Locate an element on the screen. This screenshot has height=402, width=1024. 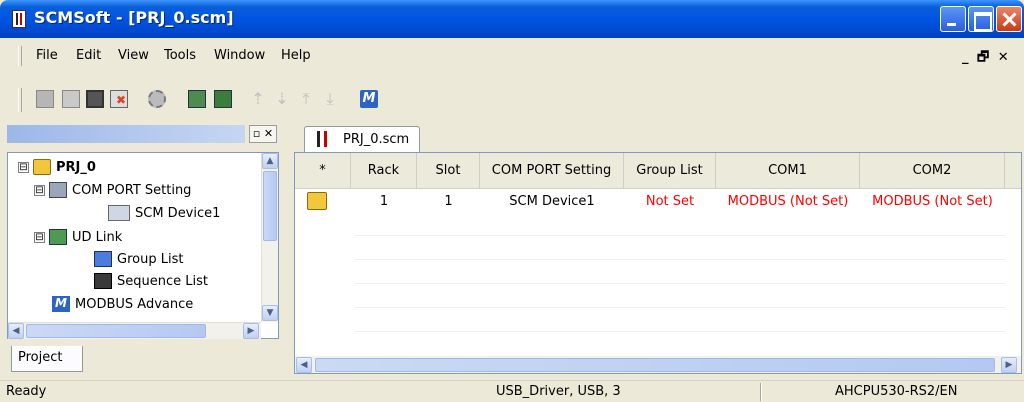
settings-gear-icon is located at coordinates (157, 99).